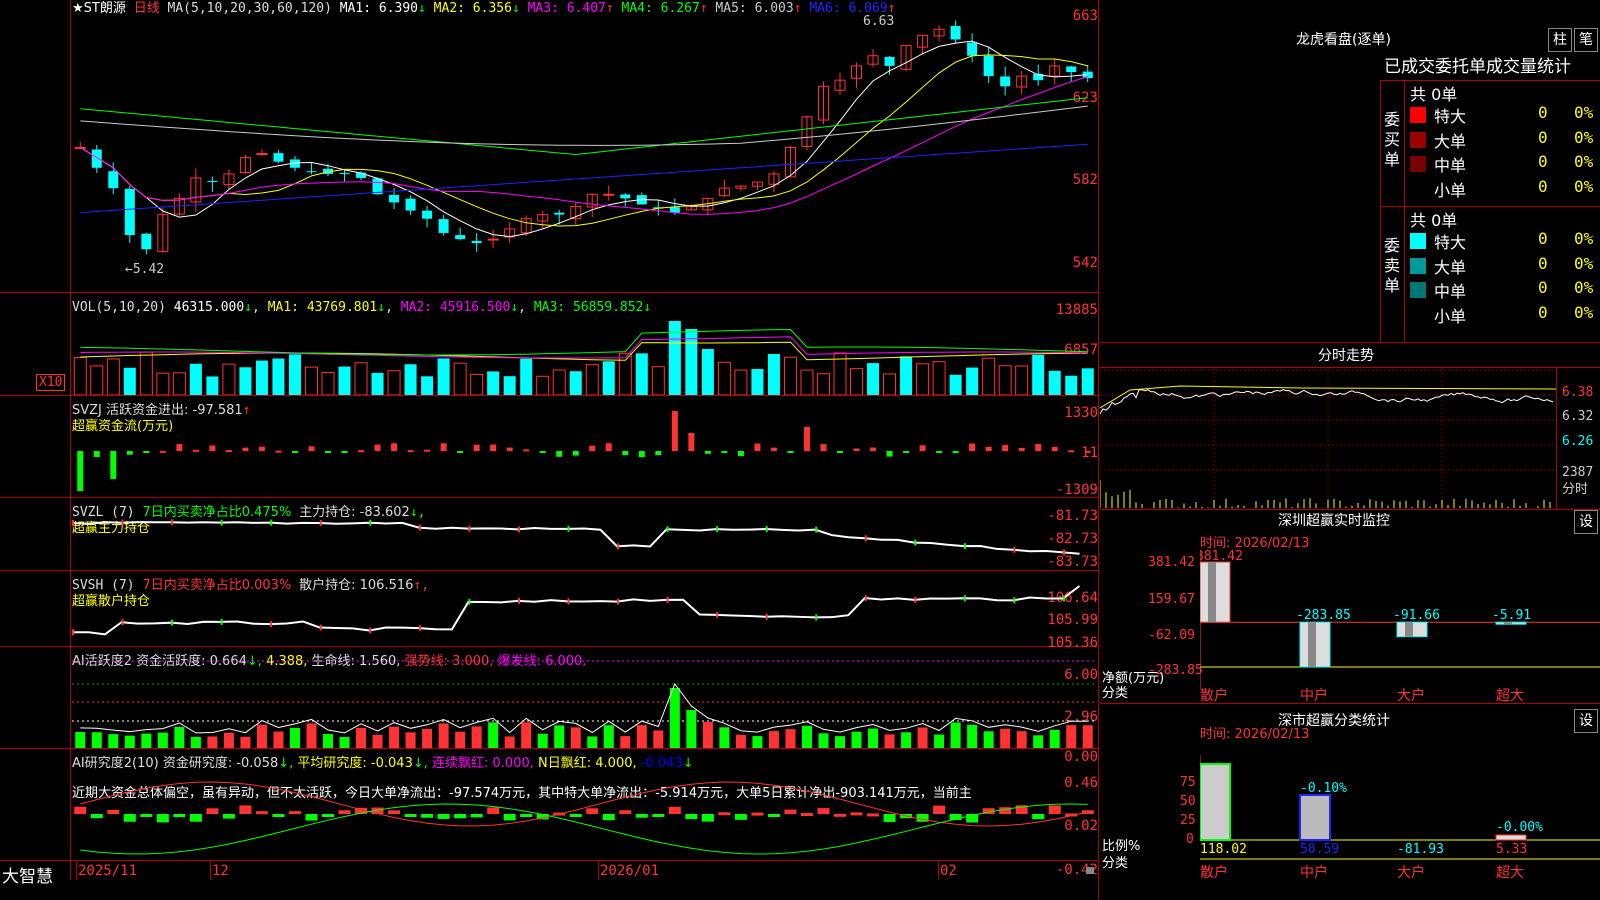 The height and width of the screenshot is (900, 1600). Describe the element at coordinates (1090, 870) in the screenshot. I see `lock-icon` at that location.